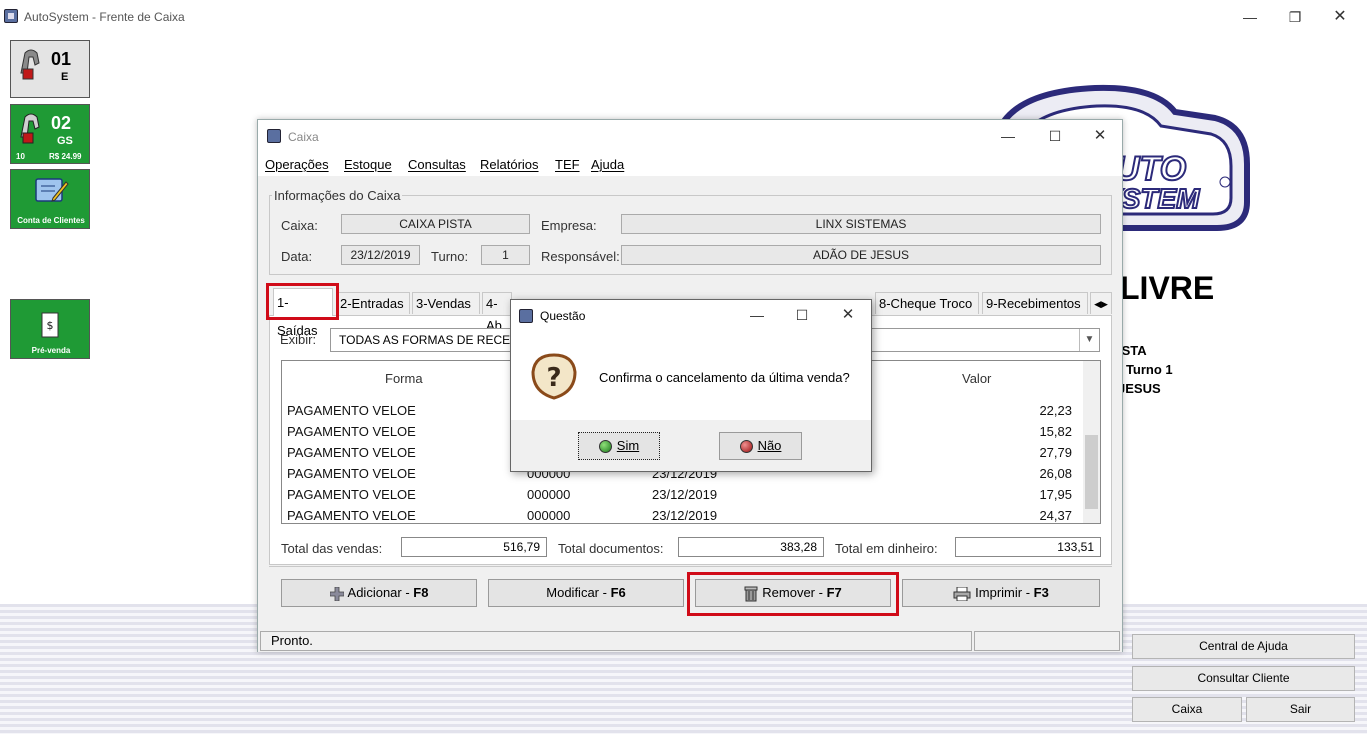  Describe the element at coordinates (65, 77) in the screenshot. I see `pump-fuel: E` at that location.